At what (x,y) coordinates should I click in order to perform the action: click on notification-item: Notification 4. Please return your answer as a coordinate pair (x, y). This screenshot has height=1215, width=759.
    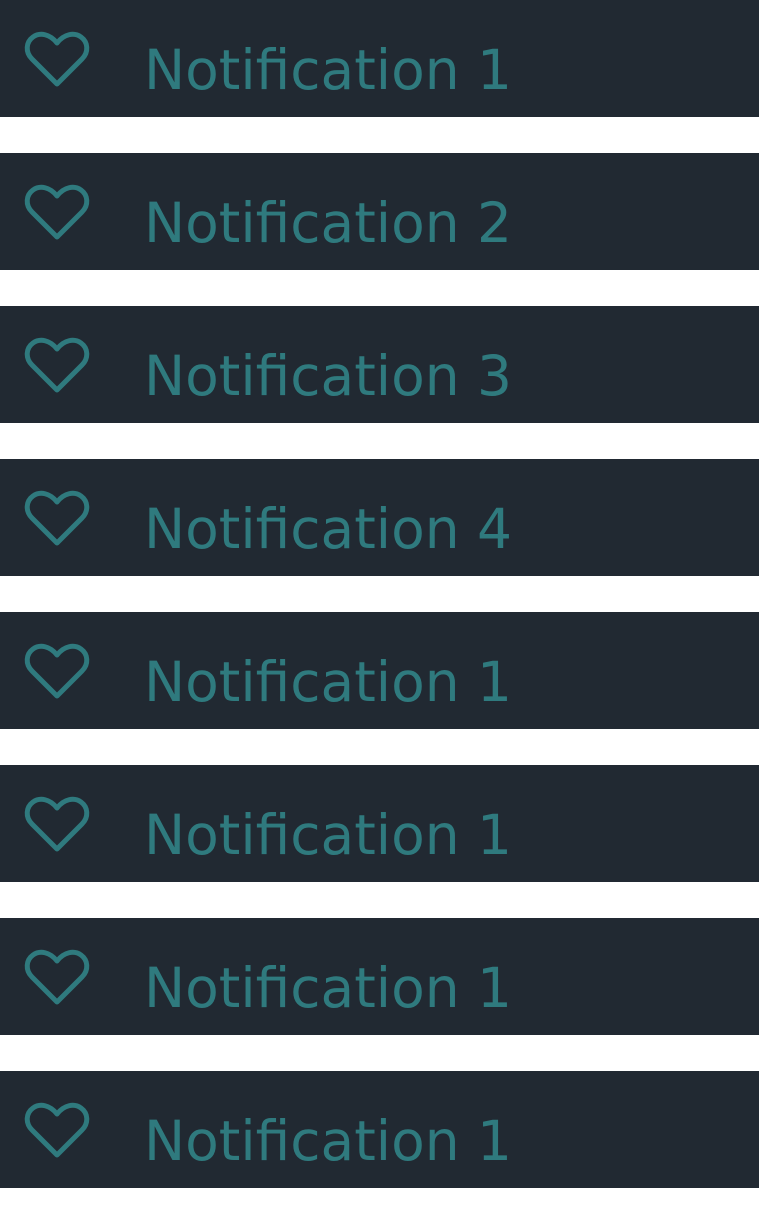
    Looking at the image, I should click on (379, 517).